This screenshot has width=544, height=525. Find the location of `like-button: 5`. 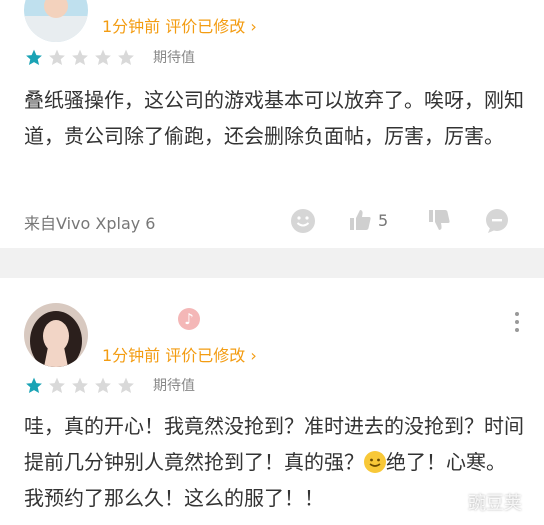

like-button: 5 is located at coordinates (368, 220).